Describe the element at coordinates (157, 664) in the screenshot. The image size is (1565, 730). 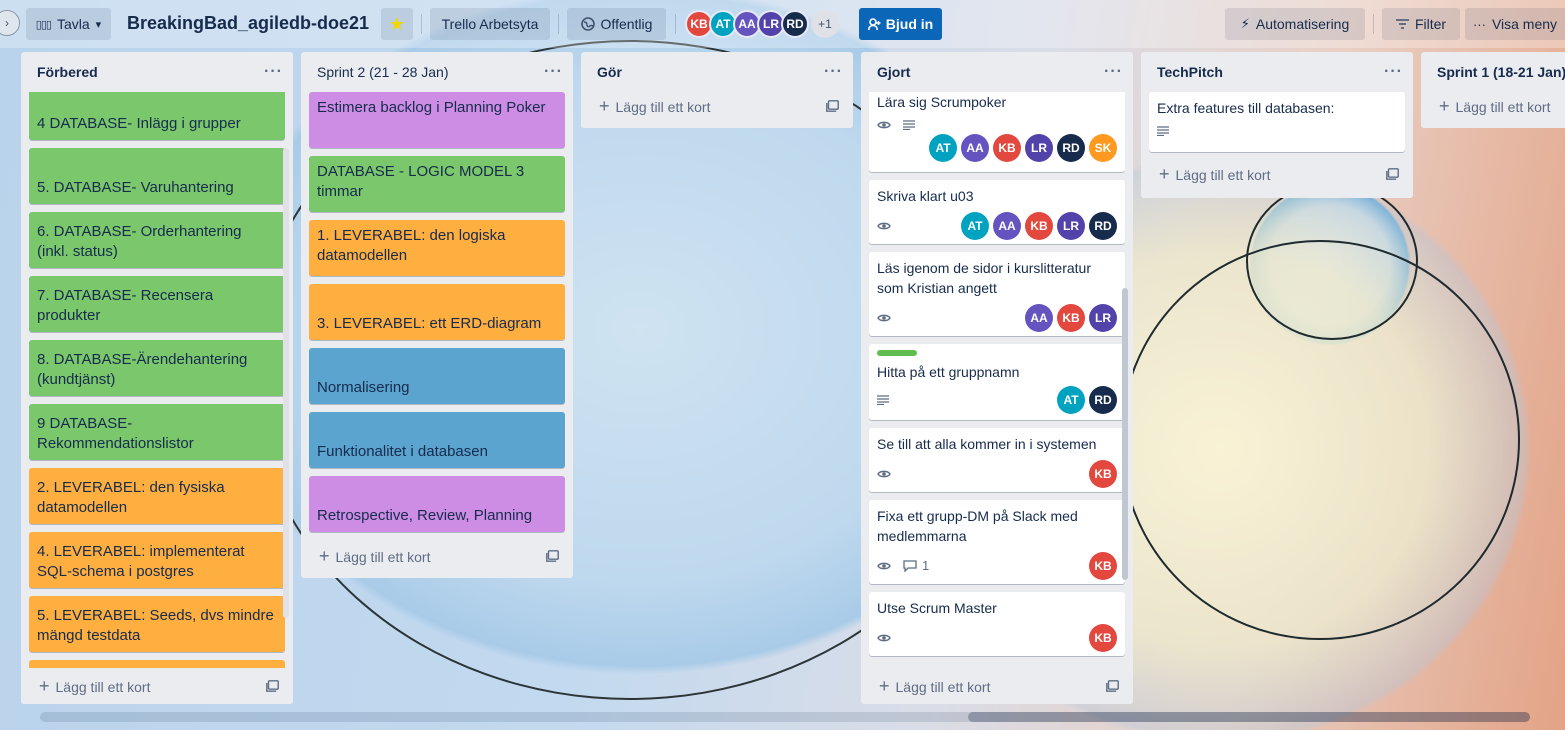
I see `list-card` at that location.